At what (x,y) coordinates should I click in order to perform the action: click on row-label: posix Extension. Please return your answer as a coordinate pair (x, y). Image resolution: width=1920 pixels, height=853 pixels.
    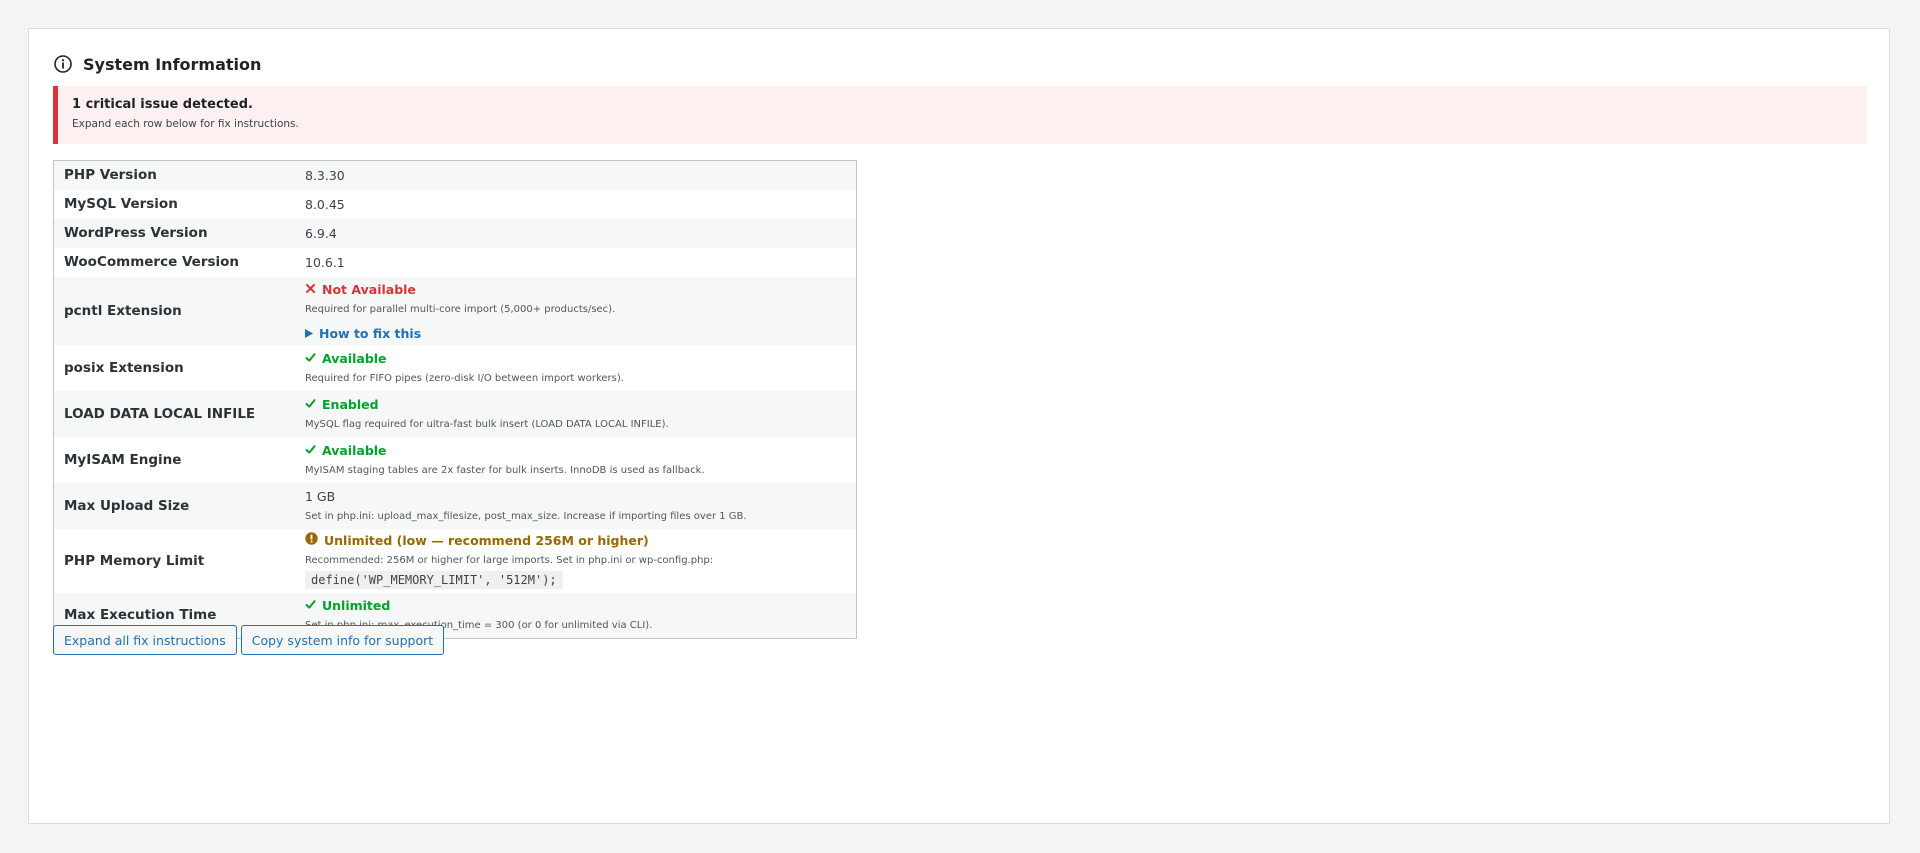
    Looking at the image, I should click on (124, 367).